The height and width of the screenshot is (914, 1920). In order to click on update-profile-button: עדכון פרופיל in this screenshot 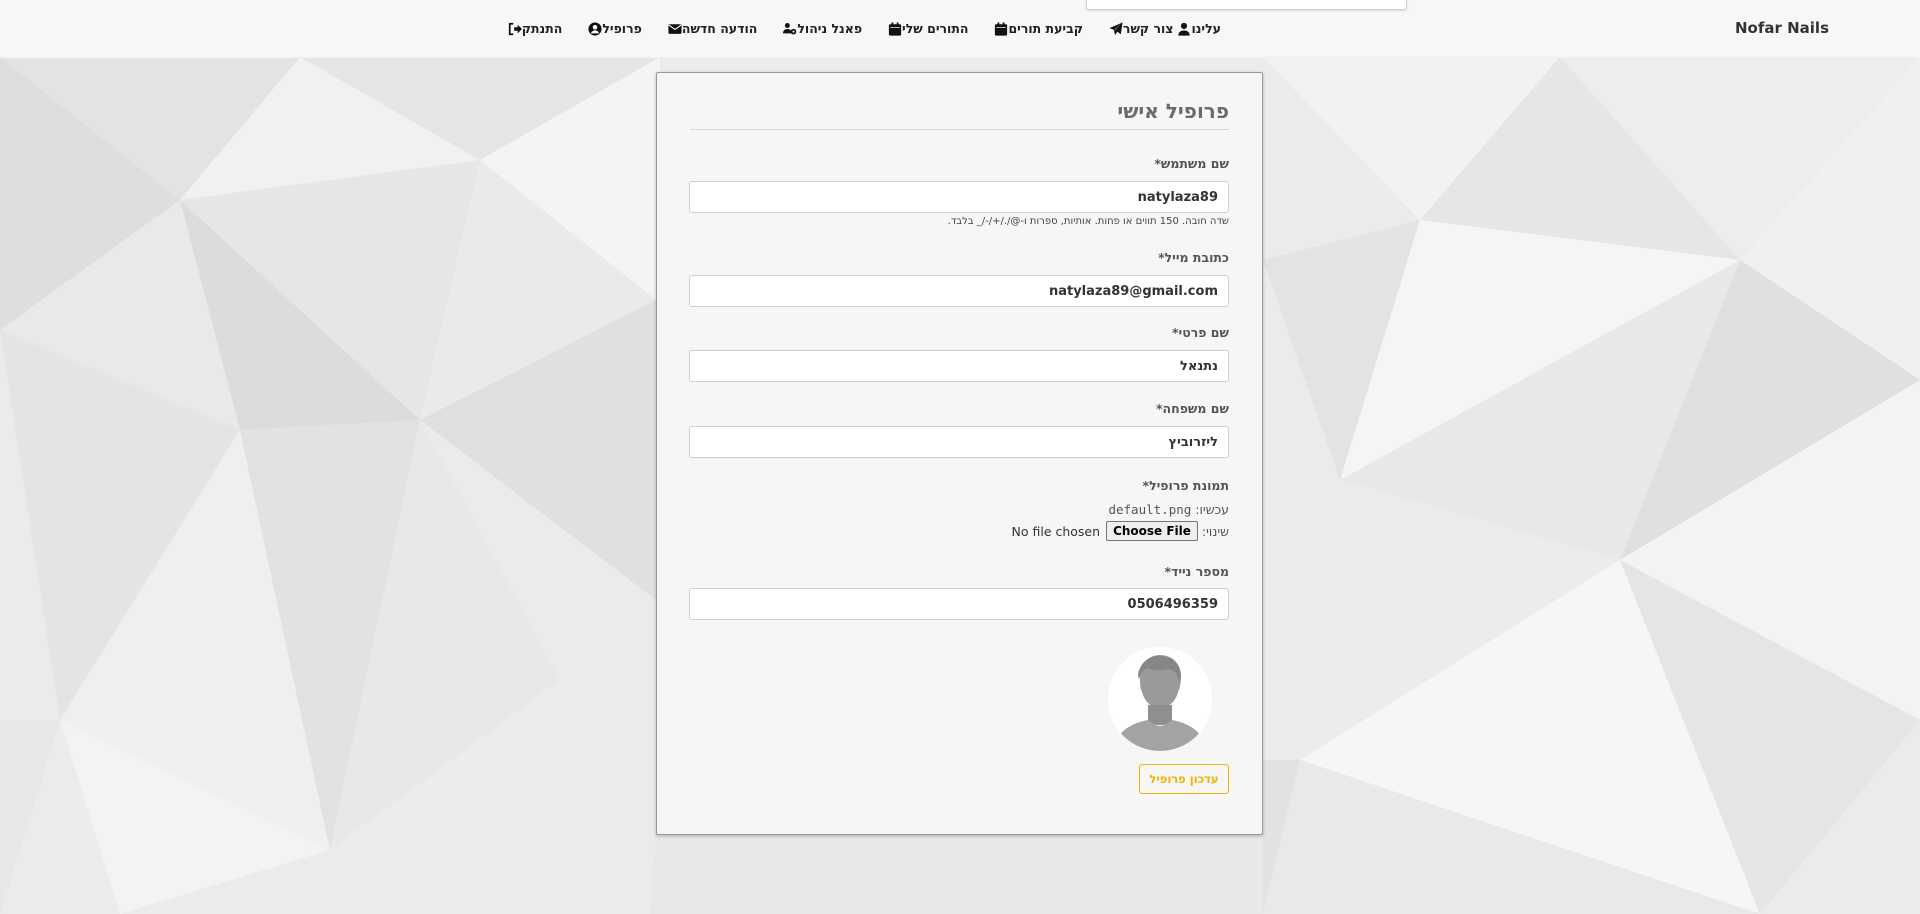, I will do `click(1184, 779)`.